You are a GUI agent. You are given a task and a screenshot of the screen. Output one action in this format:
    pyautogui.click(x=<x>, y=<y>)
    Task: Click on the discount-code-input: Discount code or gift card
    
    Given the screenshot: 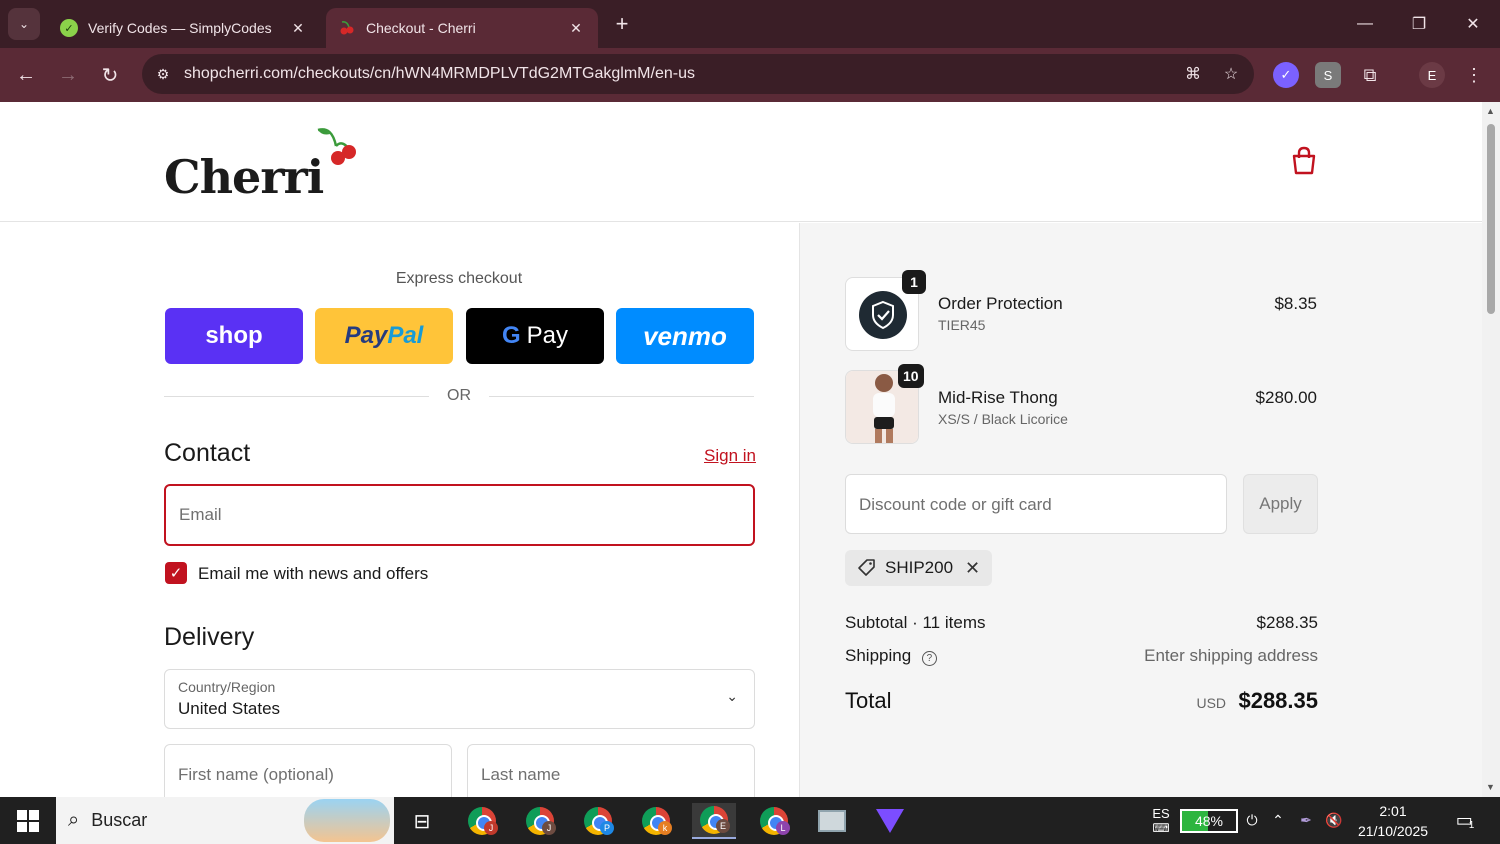 What is the action you would take?
    pyautogui.click(x=1036, y=504)
    